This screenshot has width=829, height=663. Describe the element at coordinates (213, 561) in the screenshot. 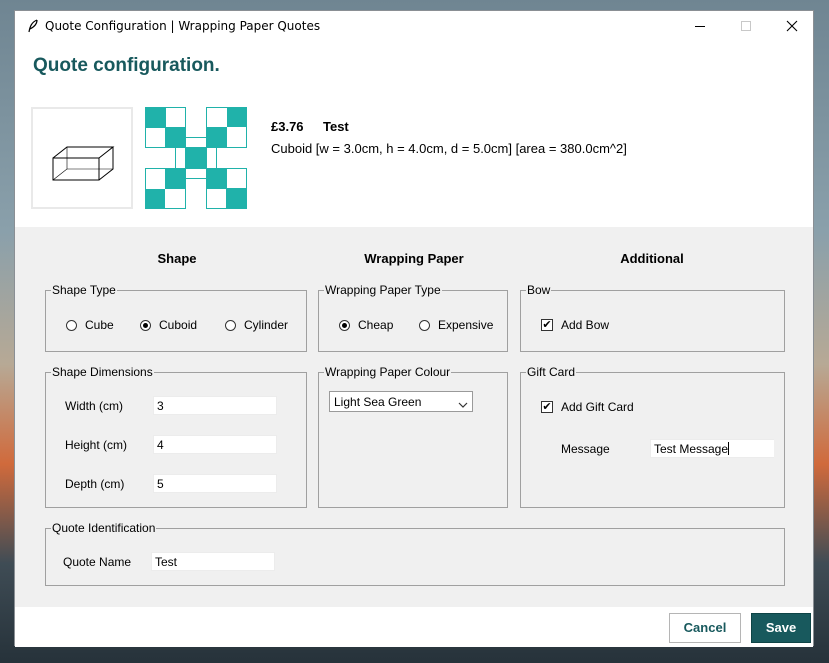

I see `quote-name-input: Test` at that location.